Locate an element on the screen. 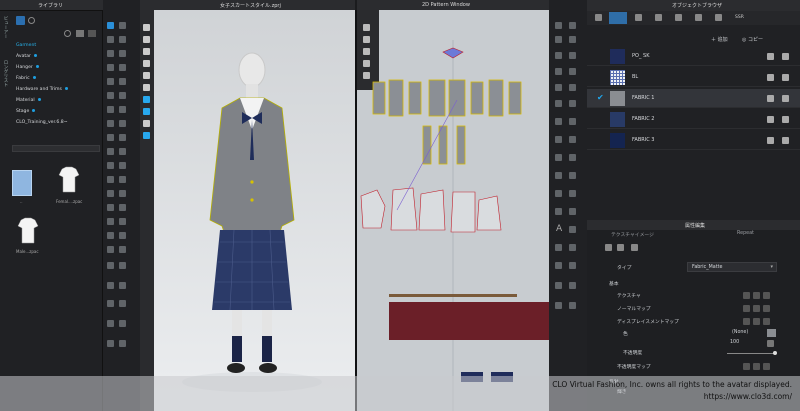 This screenshot has height=411, width=800. texture-edit-icon is located at coordinates (756, 295).